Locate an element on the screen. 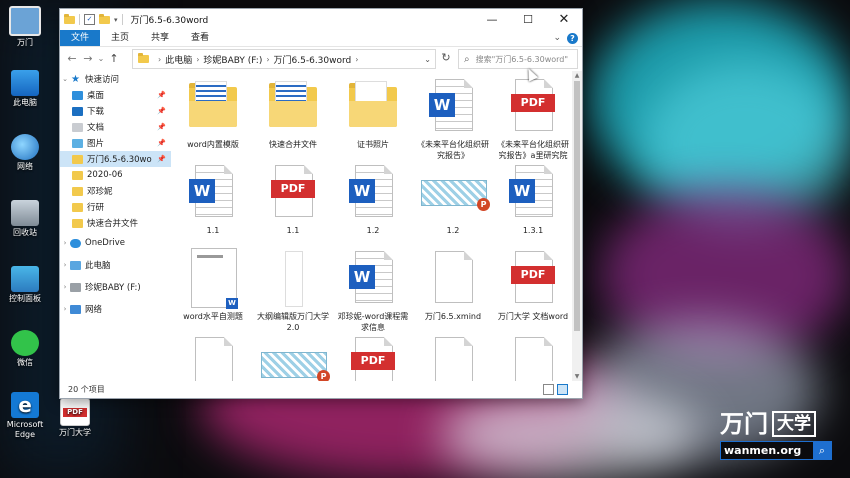  desktop-shortcut-wechat: 微信 is located at coordinates (25, 349).